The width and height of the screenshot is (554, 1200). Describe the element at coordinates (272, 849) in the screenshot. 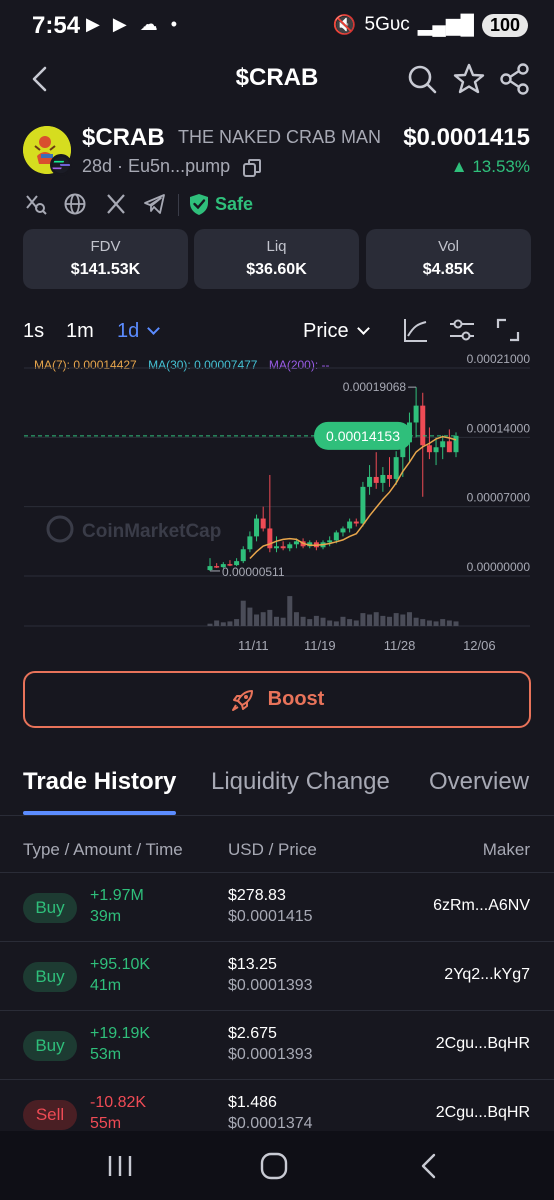

I see `header-usd-price: USD / Price` at that location.